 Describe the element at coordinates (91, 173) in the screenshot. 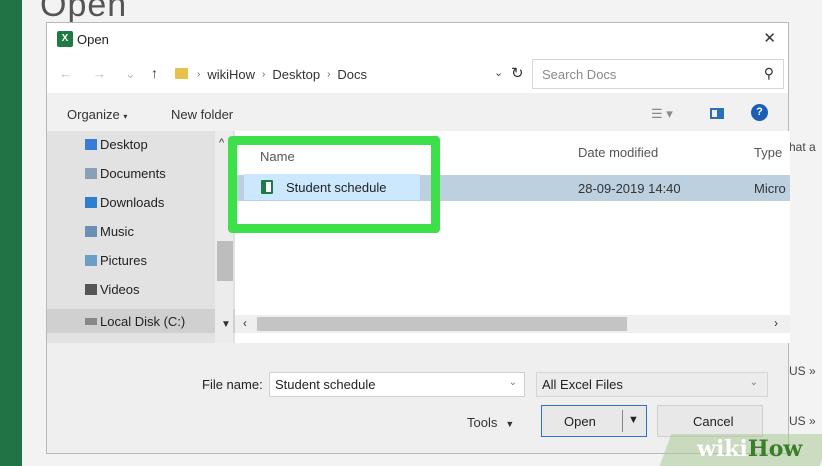

I see `documents-icon` at that location.